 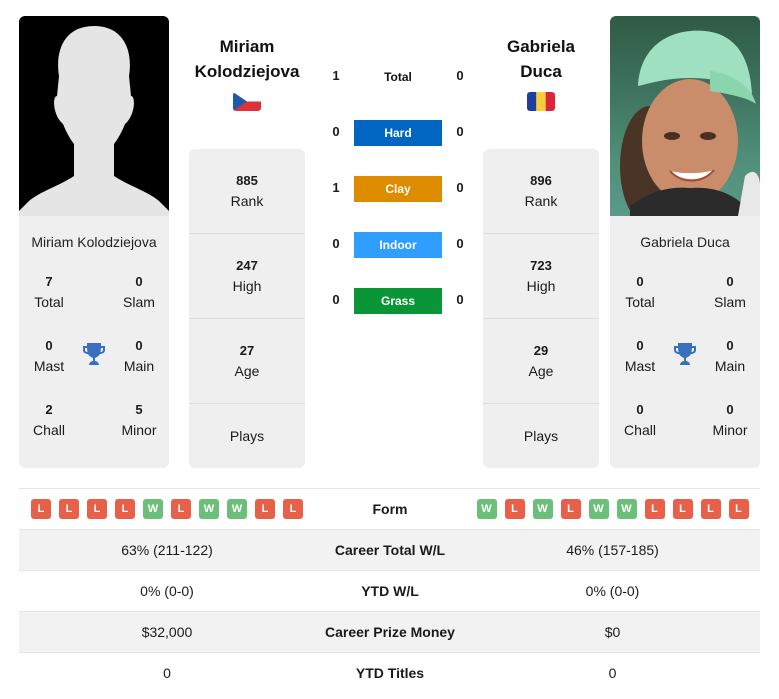 I want to click on form-list-left: LLLLWLWWLL, so click(x=167, y=509).